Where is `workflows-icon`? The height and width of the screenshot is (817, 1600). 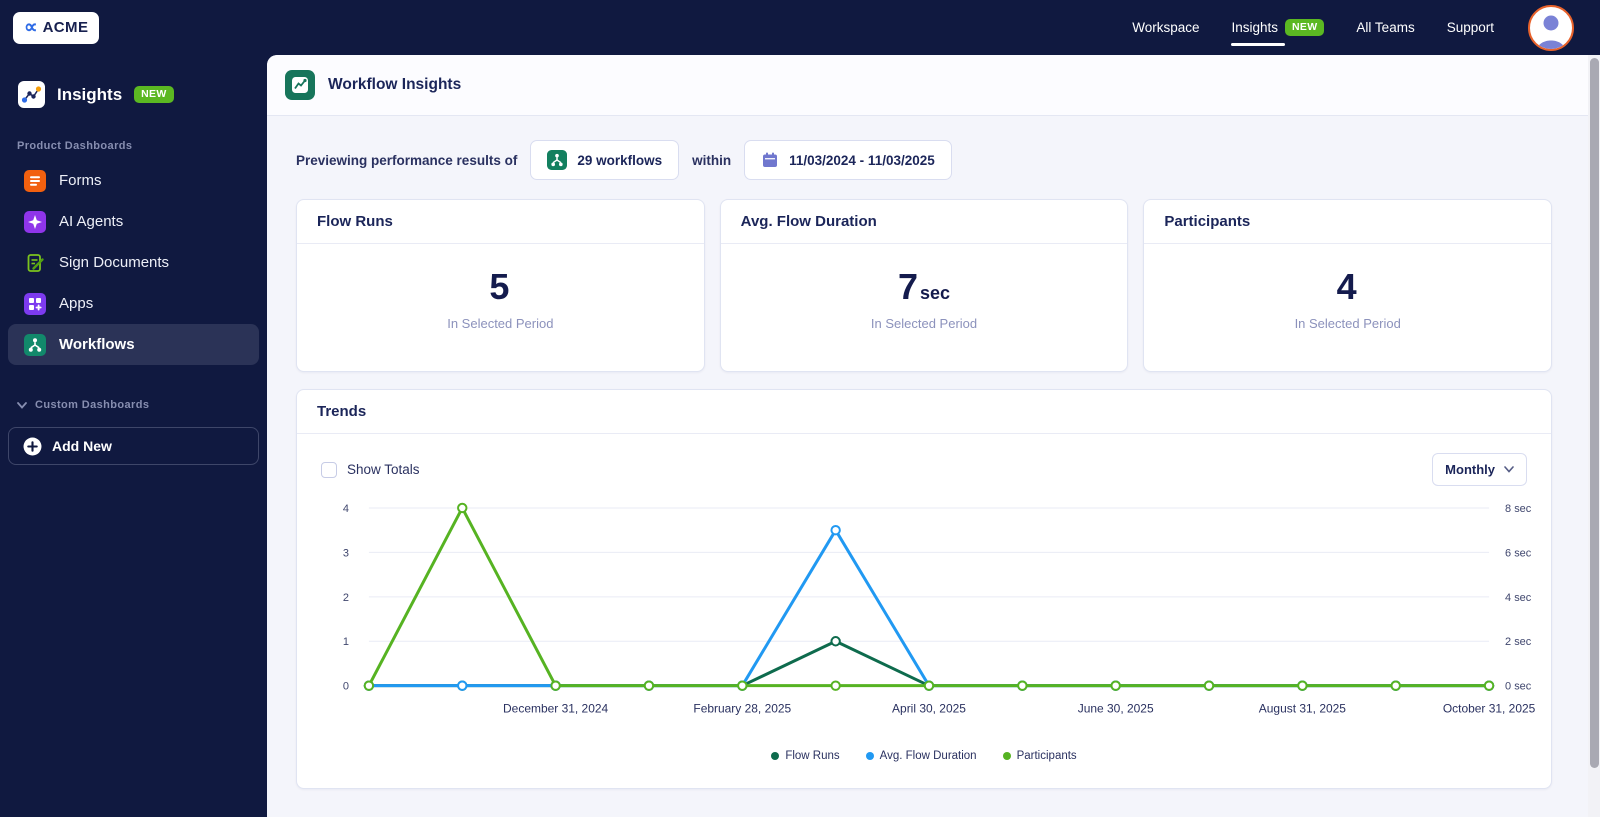
workflows-icon is located at coordinates (35, 344).